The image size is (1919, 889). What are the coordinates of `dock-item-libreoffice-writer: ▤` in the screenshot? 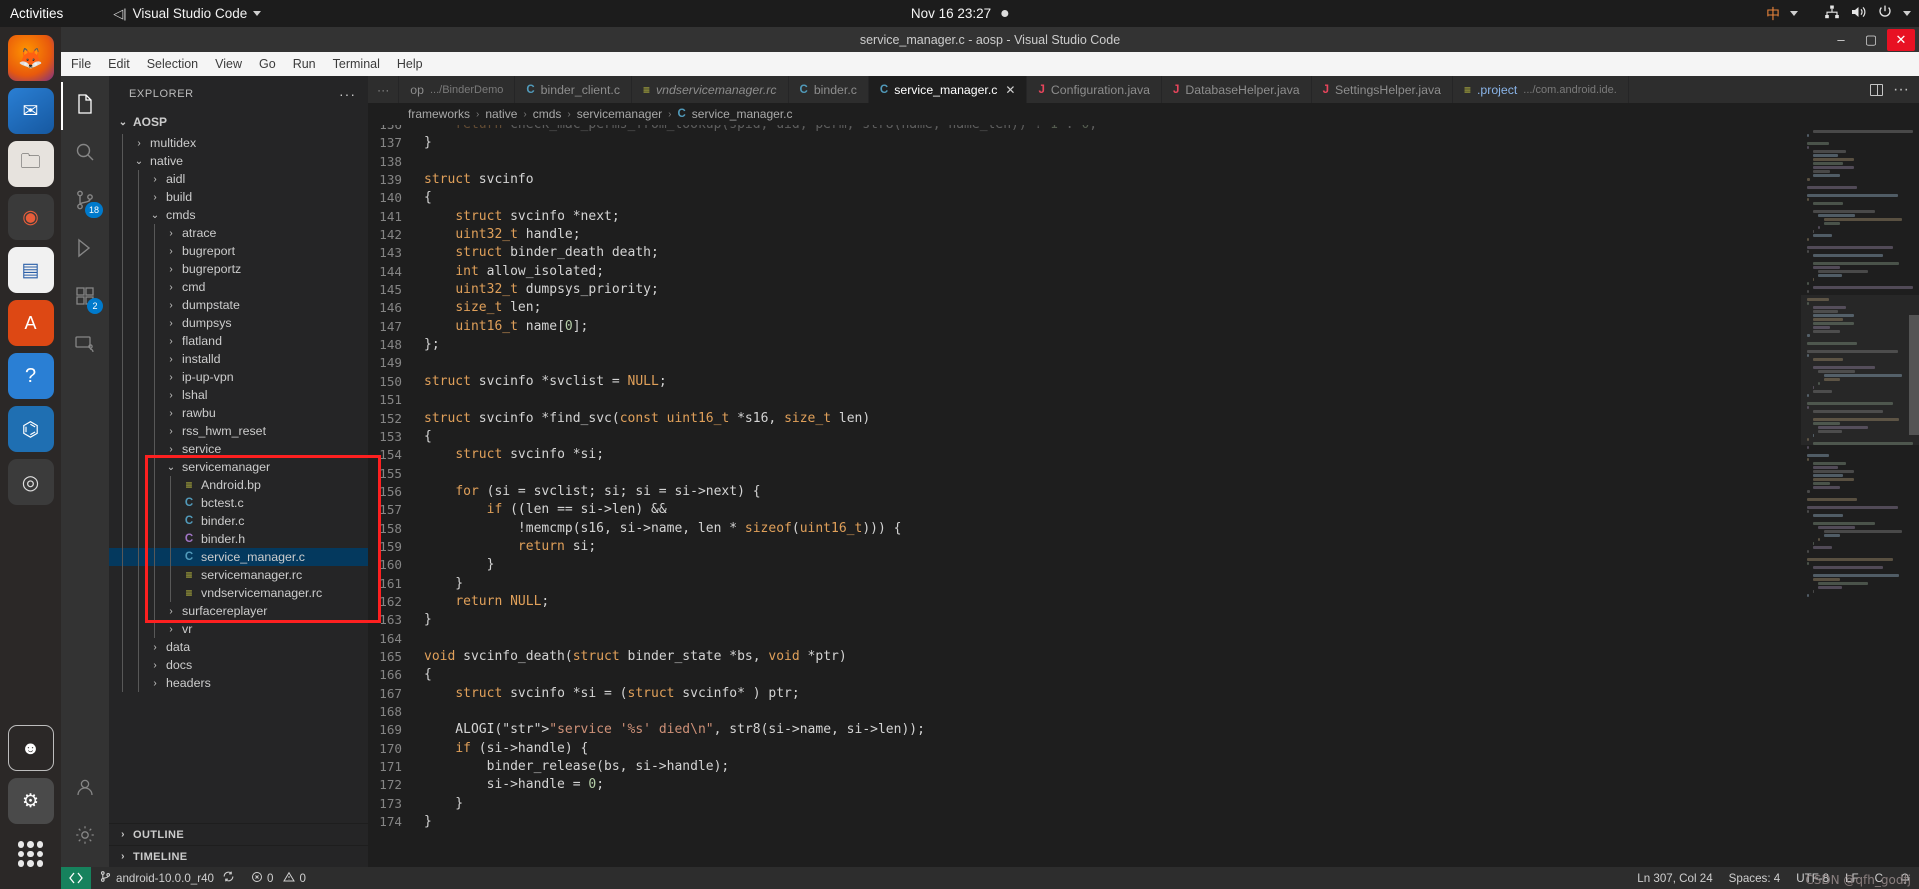 It's located at (30, 270).